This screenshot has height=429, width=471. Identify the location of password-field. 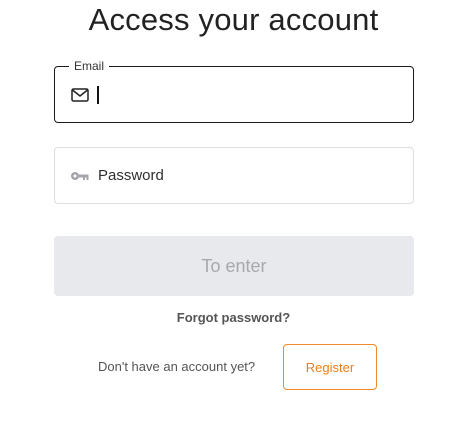
(234, 175).